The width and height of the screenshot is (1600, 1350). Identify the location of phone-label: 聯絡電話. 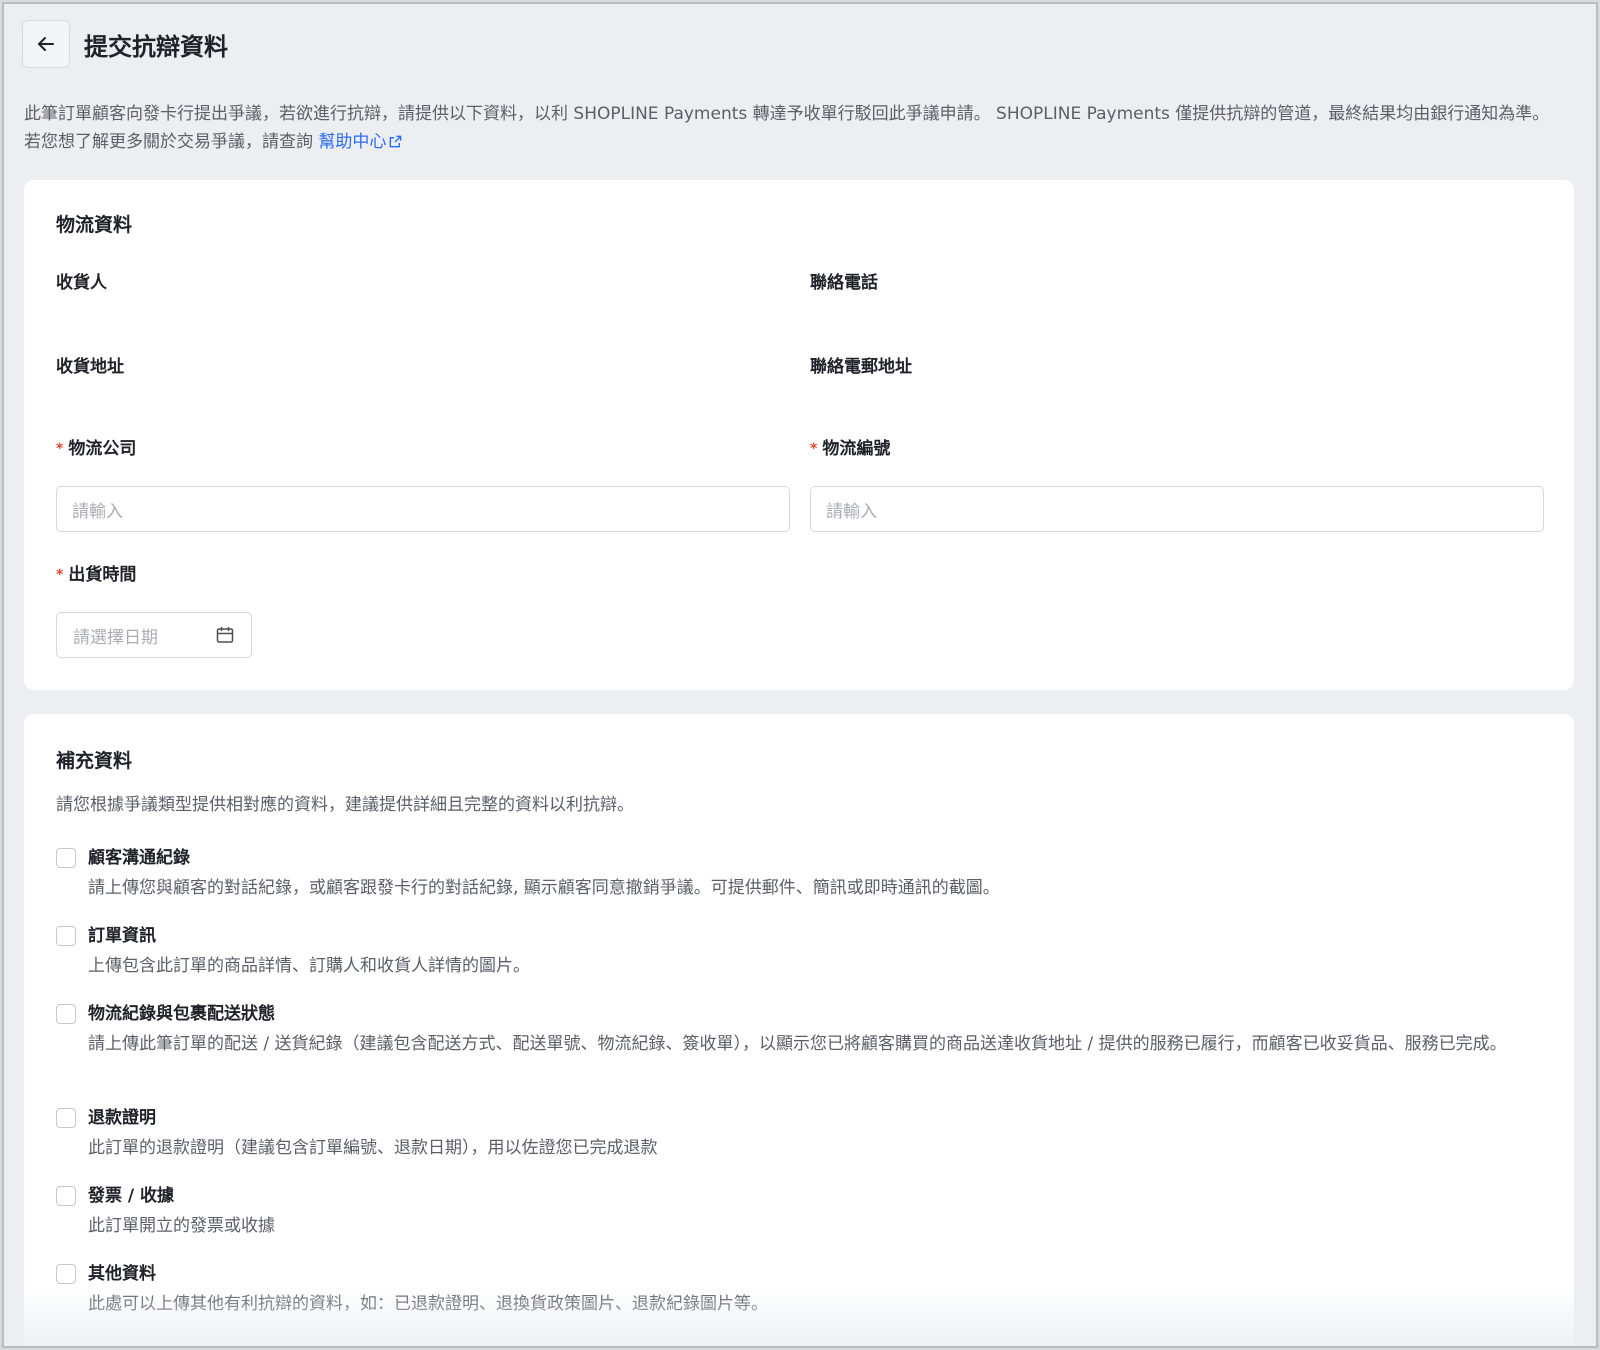
(844, 283).